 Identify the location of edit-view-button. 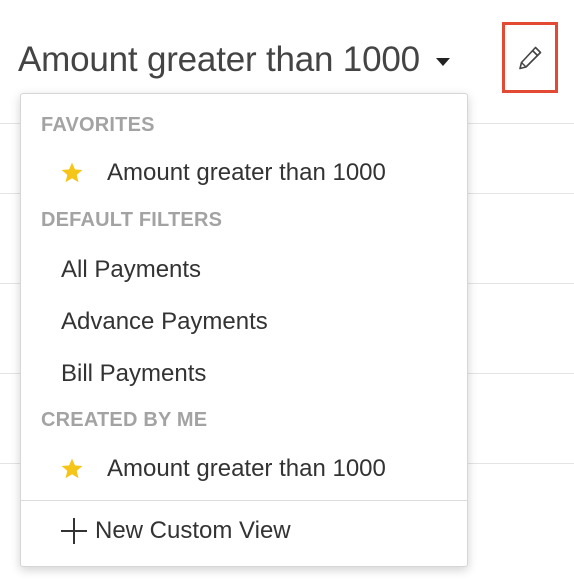
(530, 57).